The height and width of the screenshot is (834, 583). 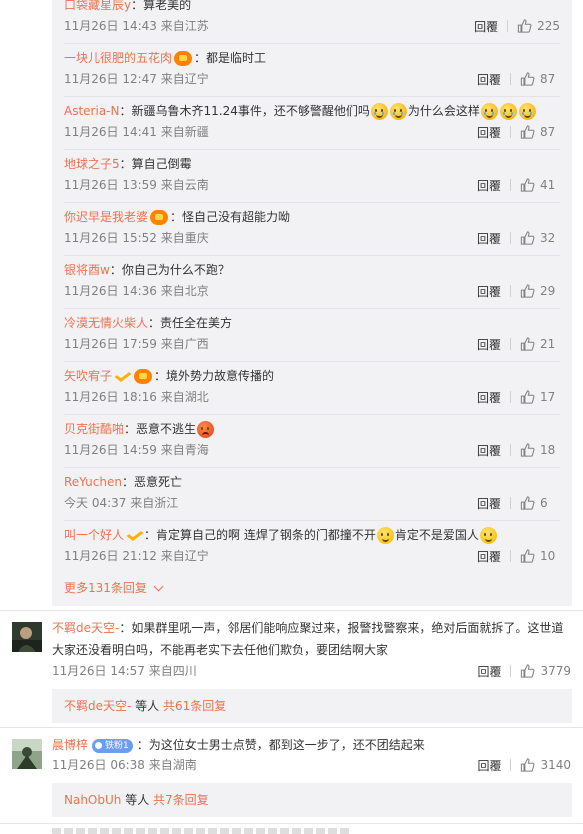 What do you see at coordinates (548, 450) in the screenshot?
I see `like-count: 18` at bounding box center [548, 450].